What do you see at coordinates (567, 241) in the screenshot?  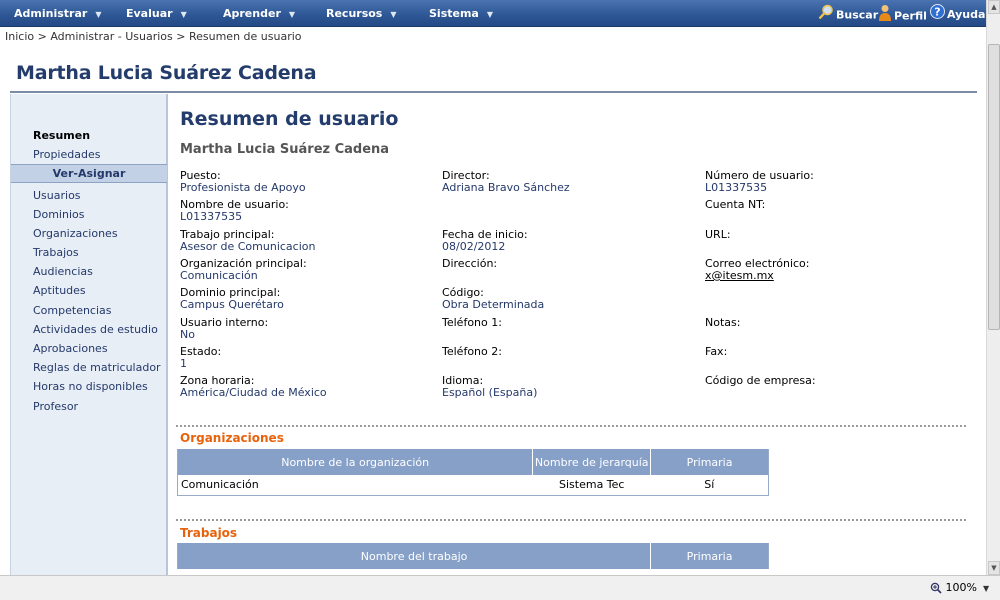 I see `field-fecha-de-inicio: Fecha de inicio: 08/02/2012` at bounding box center [567, 241].